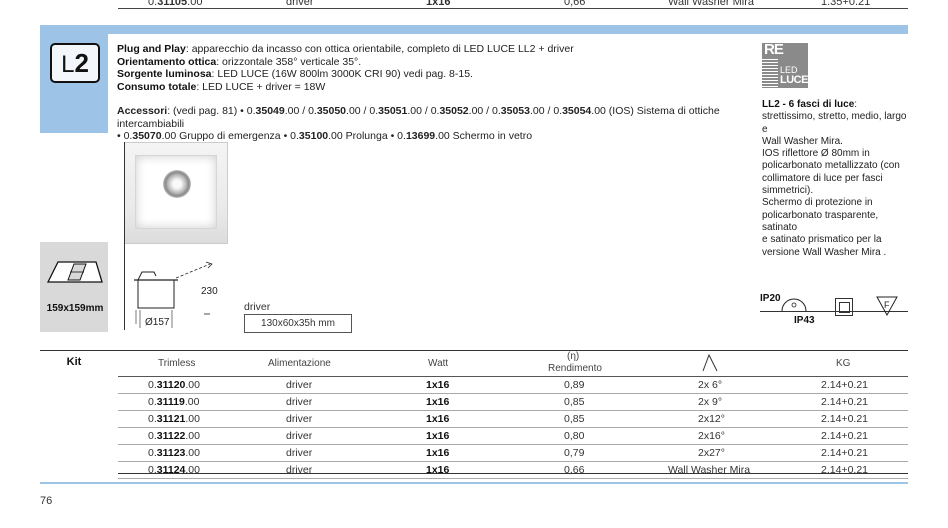 Image resolution: width=948 pixels, height=528 pixels. What do you see at coordinates (74, 272) in the screenshot?
I see `recessed-cutout-icon` at bounding box center [74, 272].